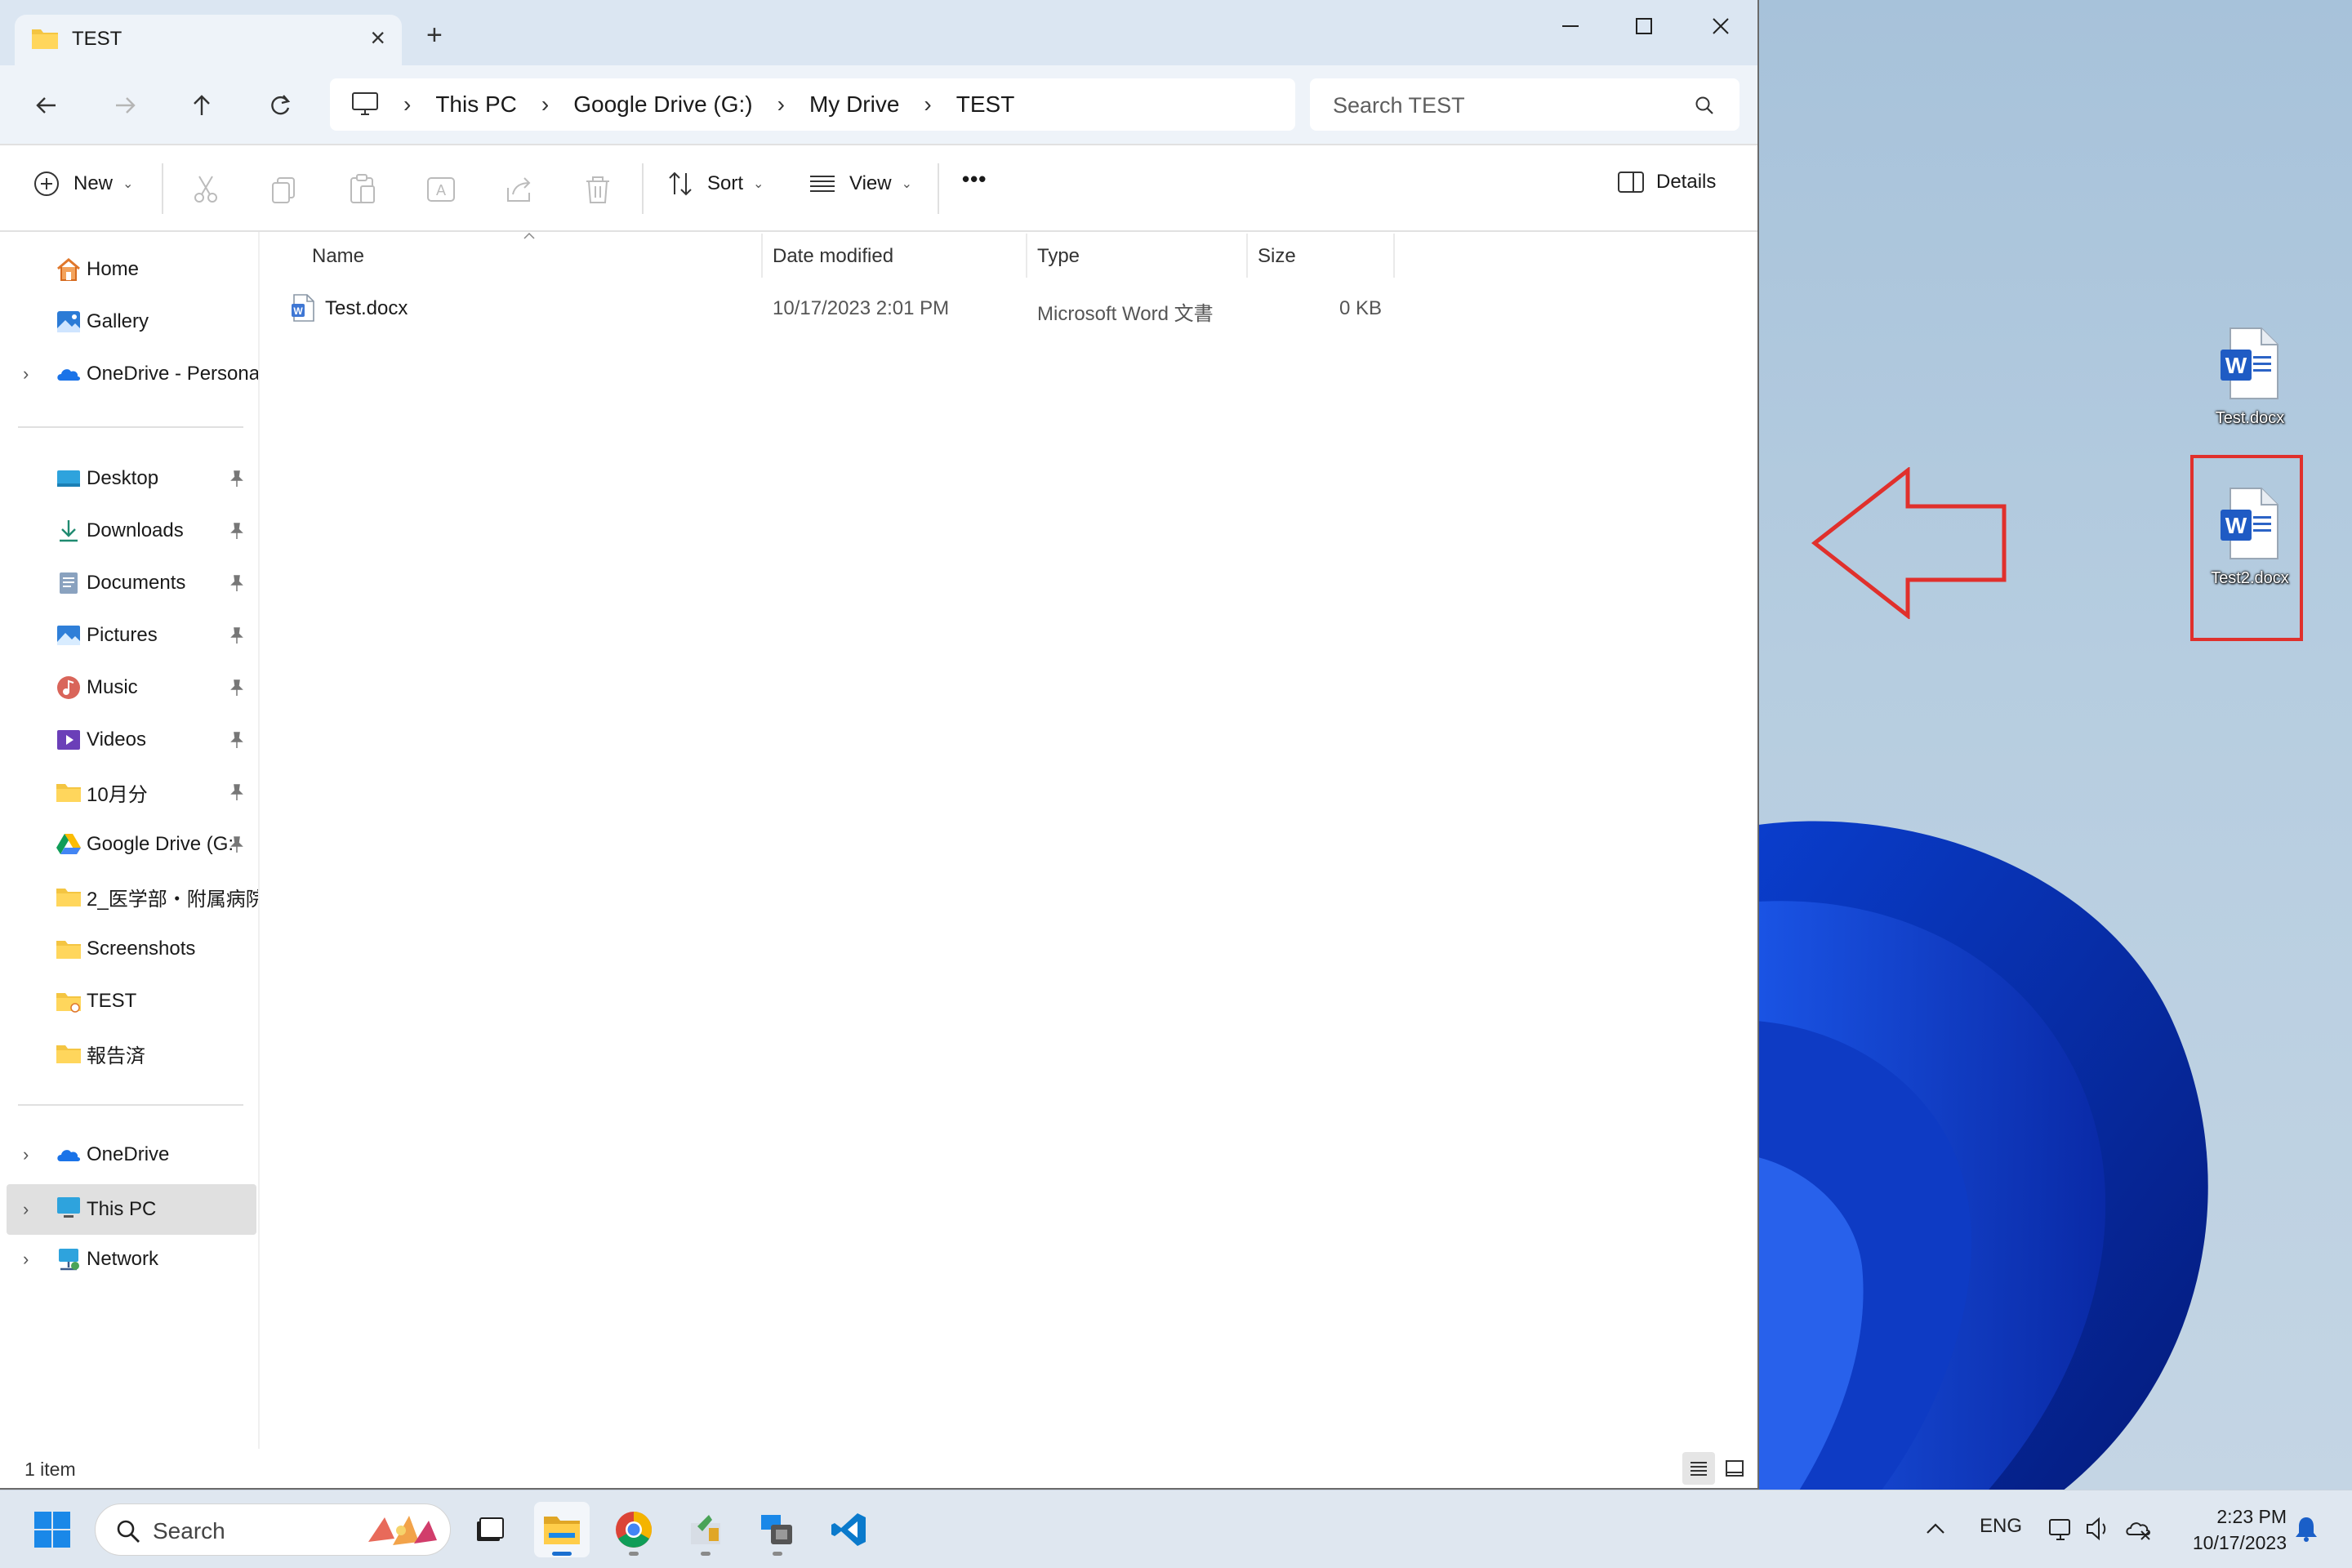  I want to click on column-name: Name, so click(338, 256).